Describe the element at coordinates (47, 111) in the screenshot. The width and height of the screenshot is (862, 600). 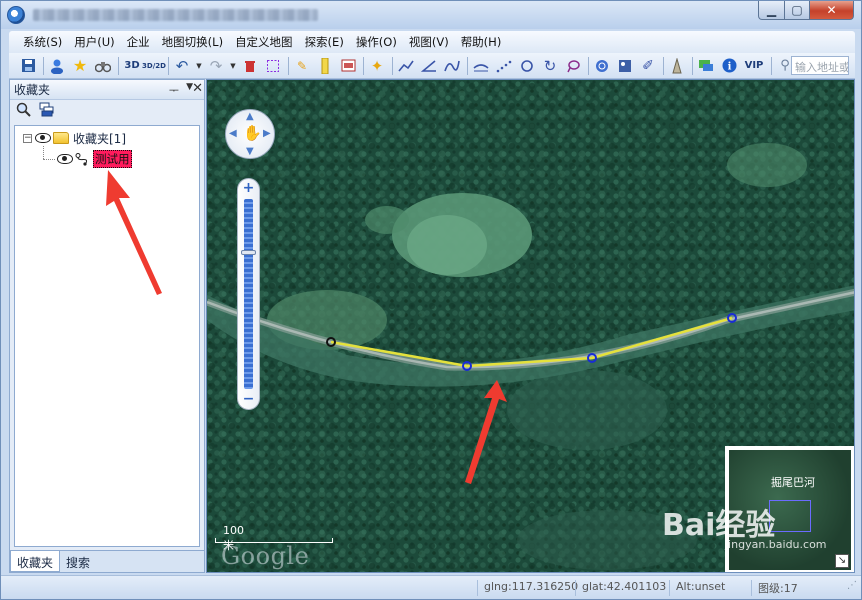
I see `layers-icon` at that location.